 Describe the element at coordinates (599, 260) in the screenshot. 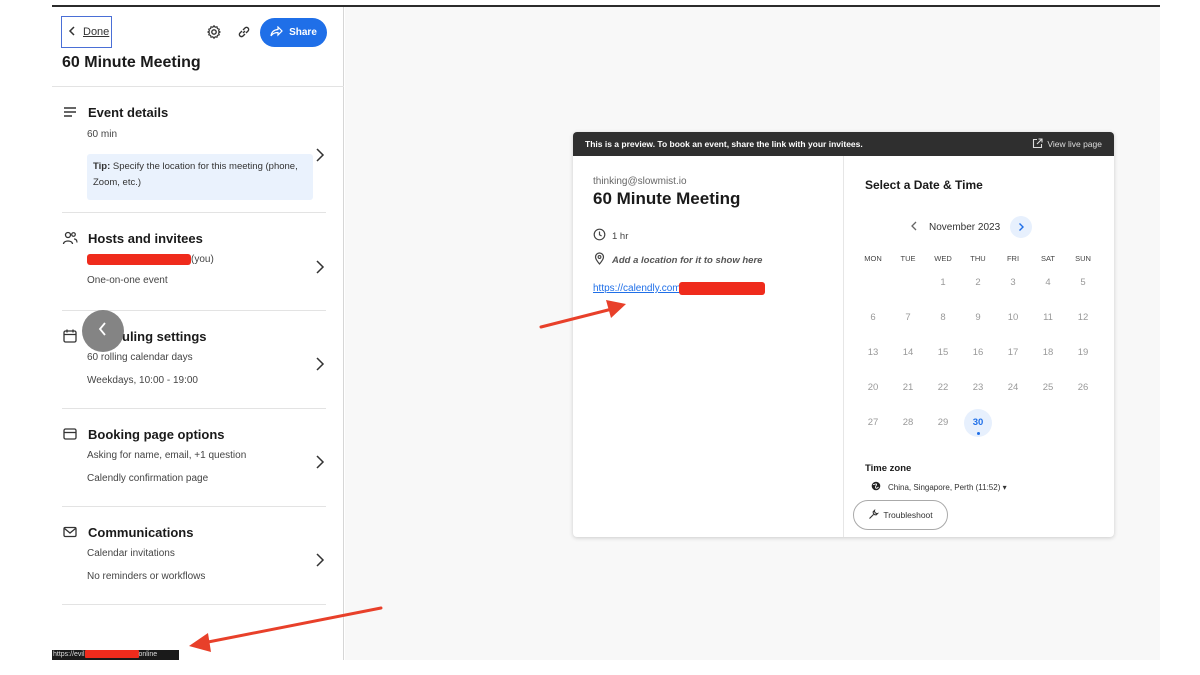

I see `location-pin-icon` at that location.